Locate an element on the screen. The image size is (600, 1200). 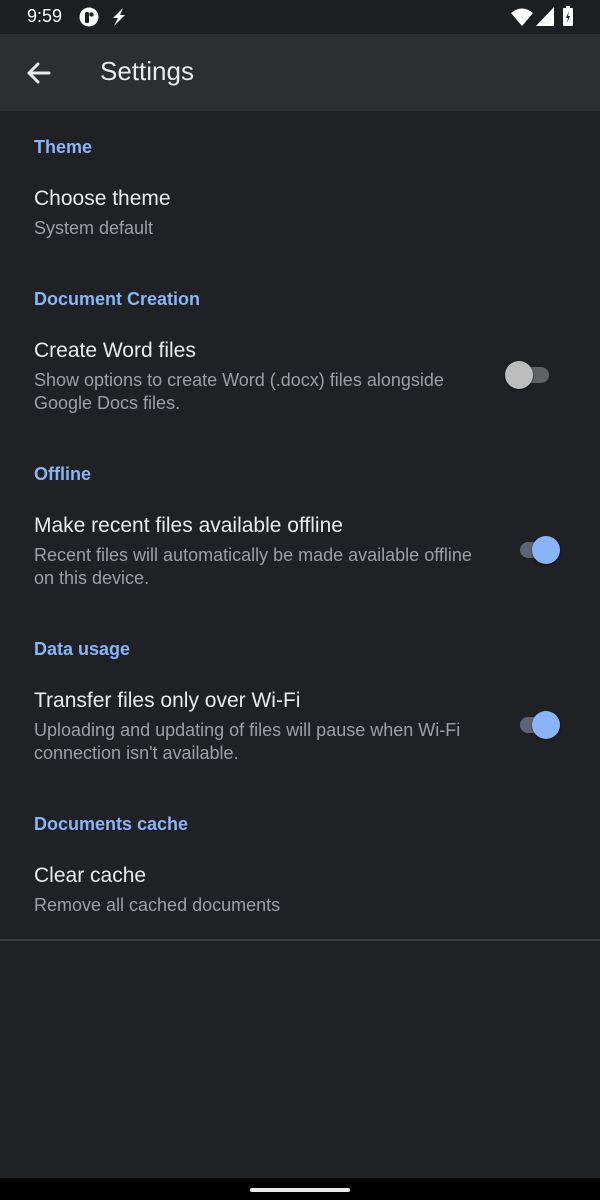
pref-summary: System default is located at coordinates (94, 228).